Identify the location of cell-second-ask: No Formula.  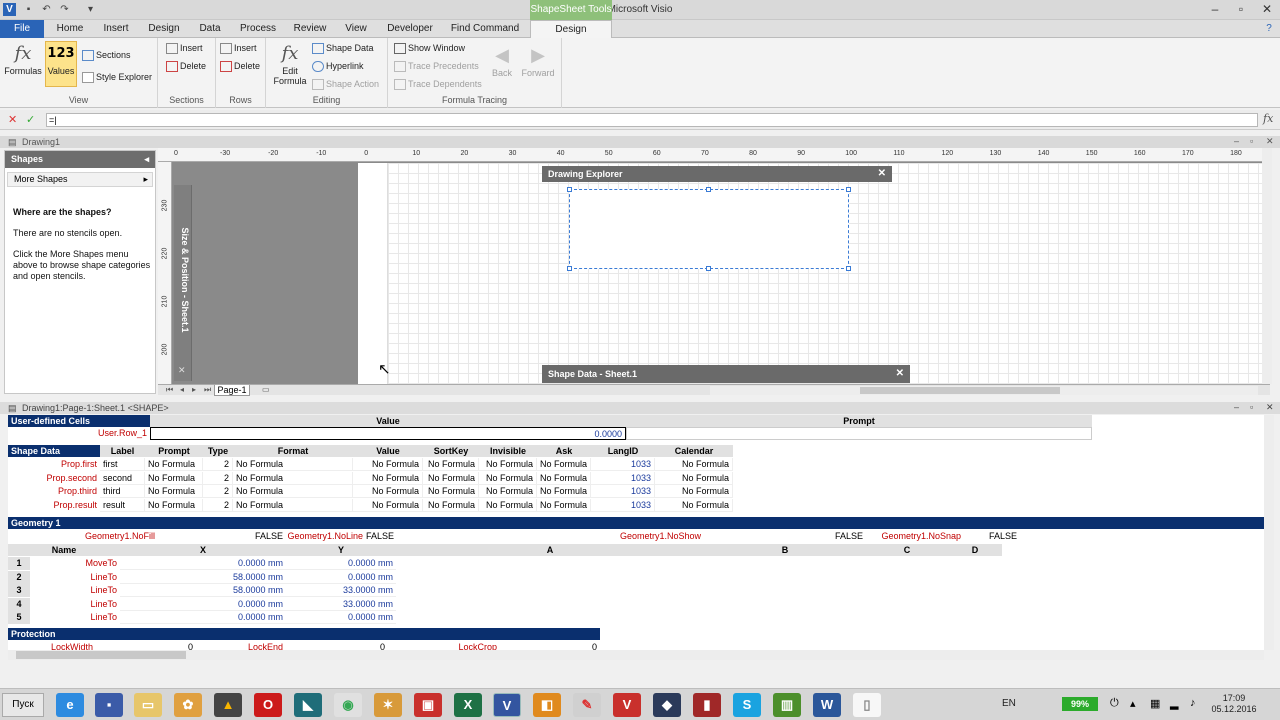
(564, 478).